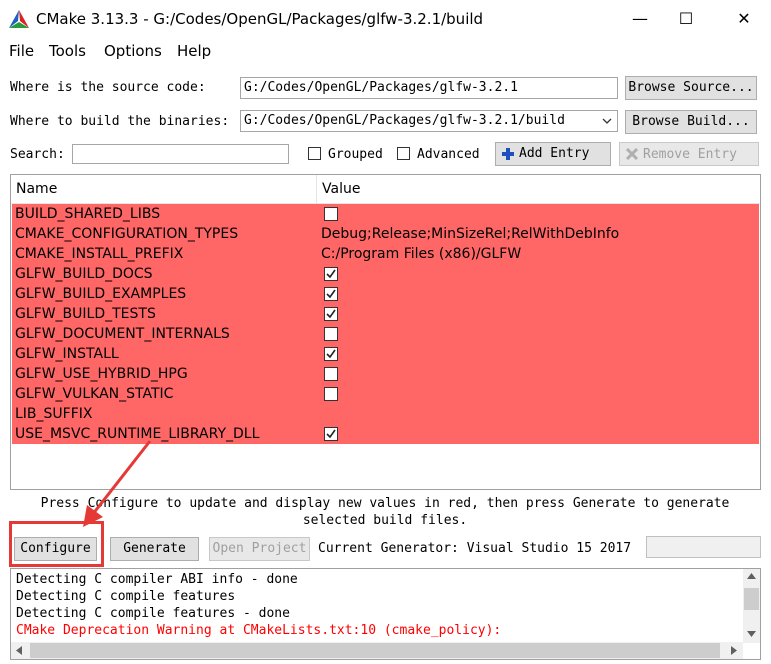  I want to click on menu-tools: Tools, so click(67, 51).